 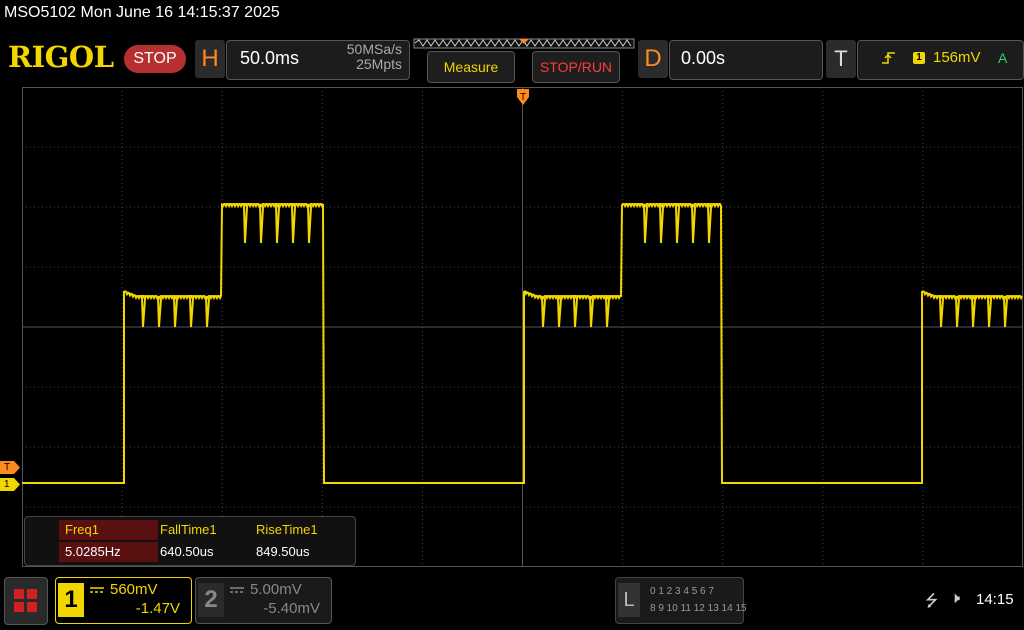 I want to click on usb-icon: ⭍, so click(x=932, y=601).